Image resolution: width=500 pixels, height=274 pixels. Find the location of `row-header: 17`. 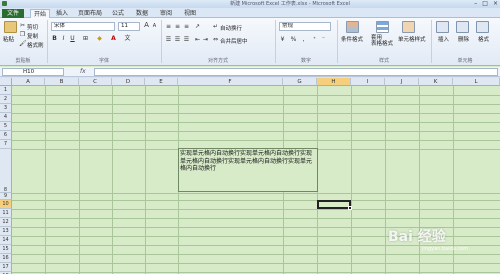

row-header: 17 is located at coordinates (6, 267).